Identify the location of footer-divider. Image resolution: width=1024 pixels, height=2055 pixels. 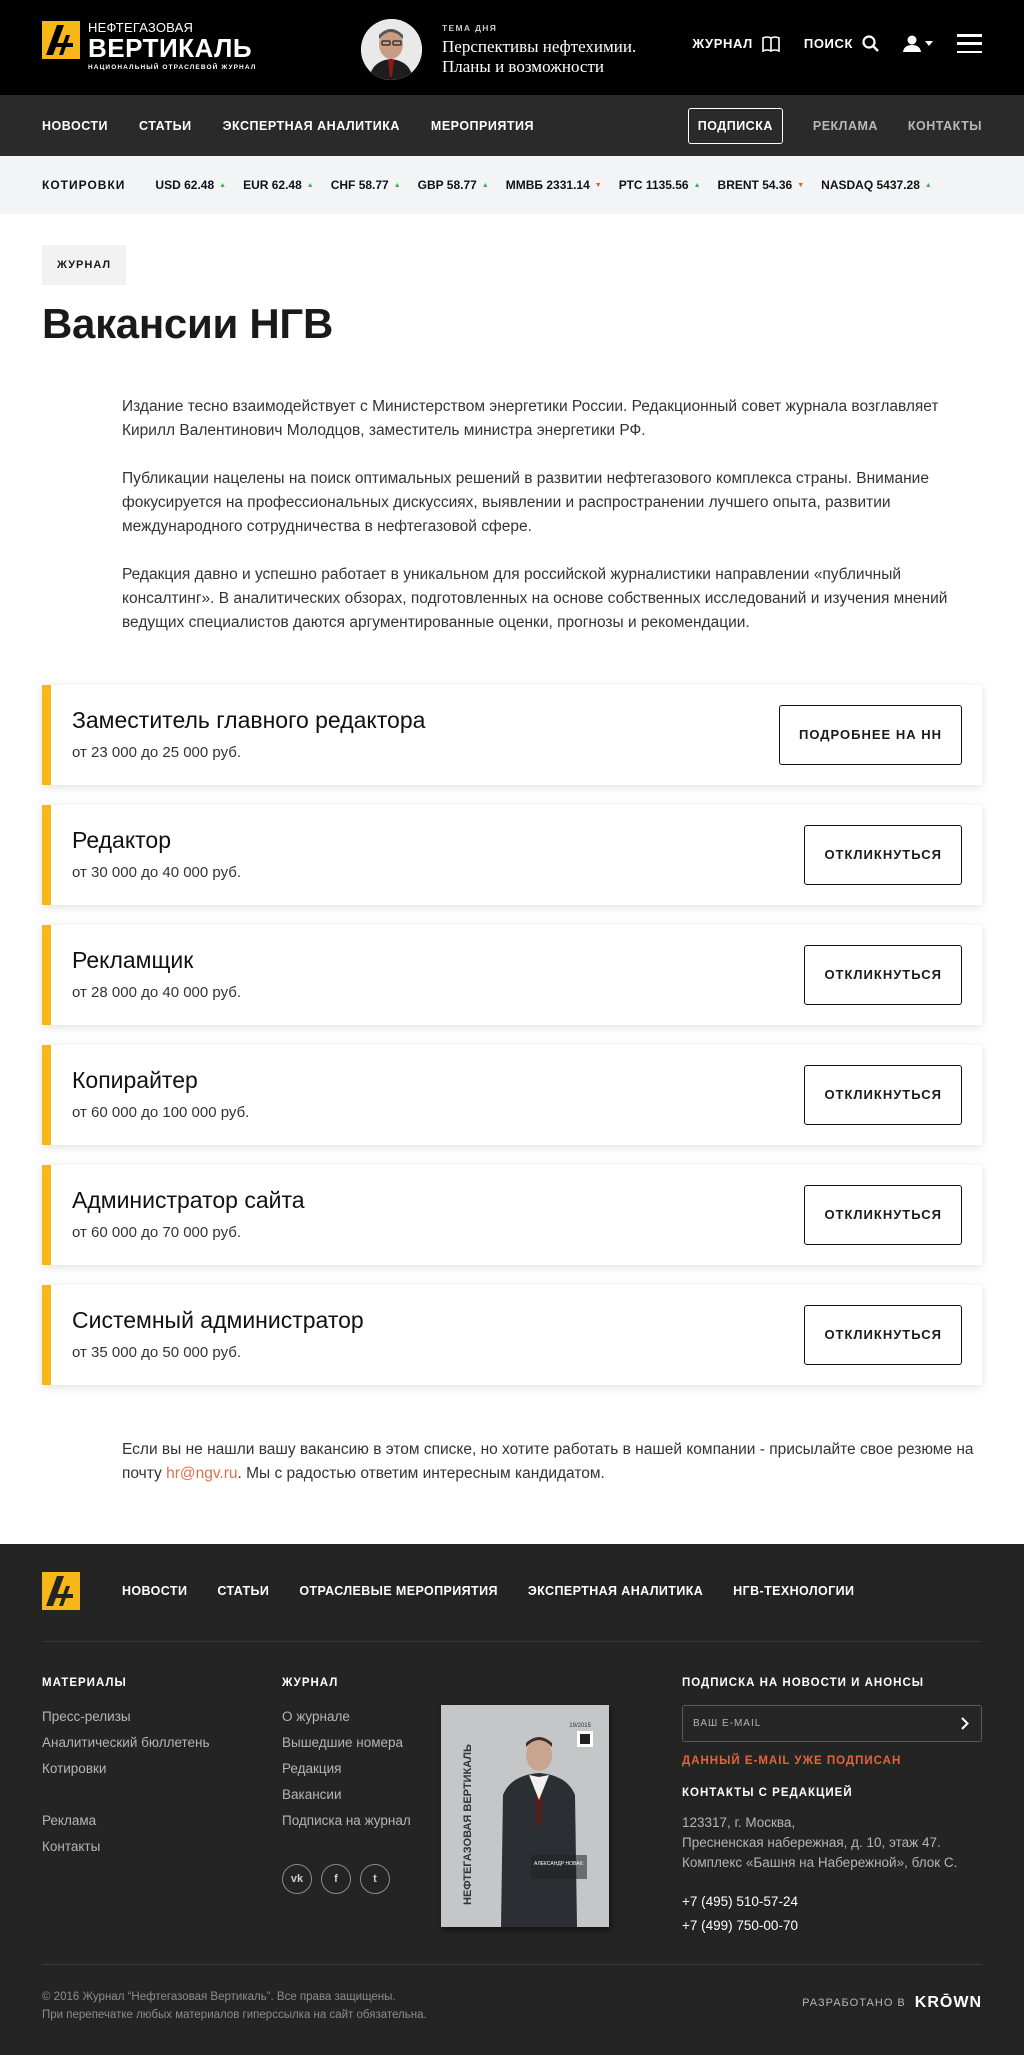
(512, 1964).